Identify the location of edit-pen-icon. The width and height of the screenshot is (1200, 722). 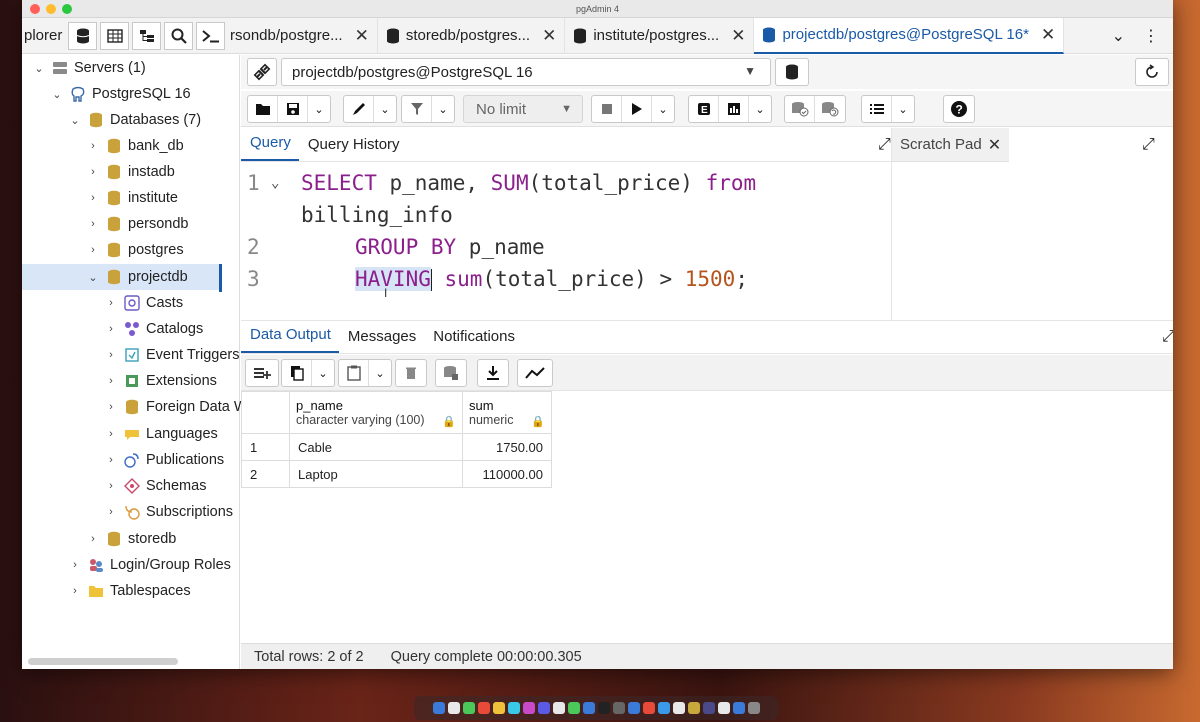
(359, 109).